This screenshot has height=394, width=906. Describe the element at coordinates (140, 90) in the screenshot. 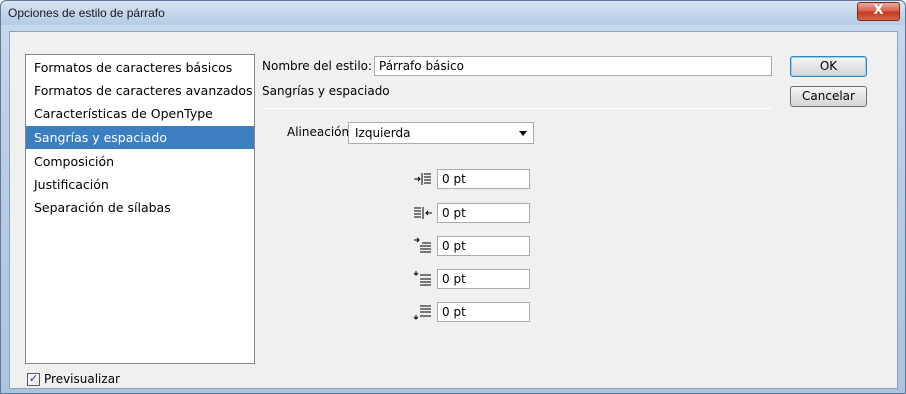

I see `list-item-advanced-character-formats: Formatos de caracteres avanzados` at that location.